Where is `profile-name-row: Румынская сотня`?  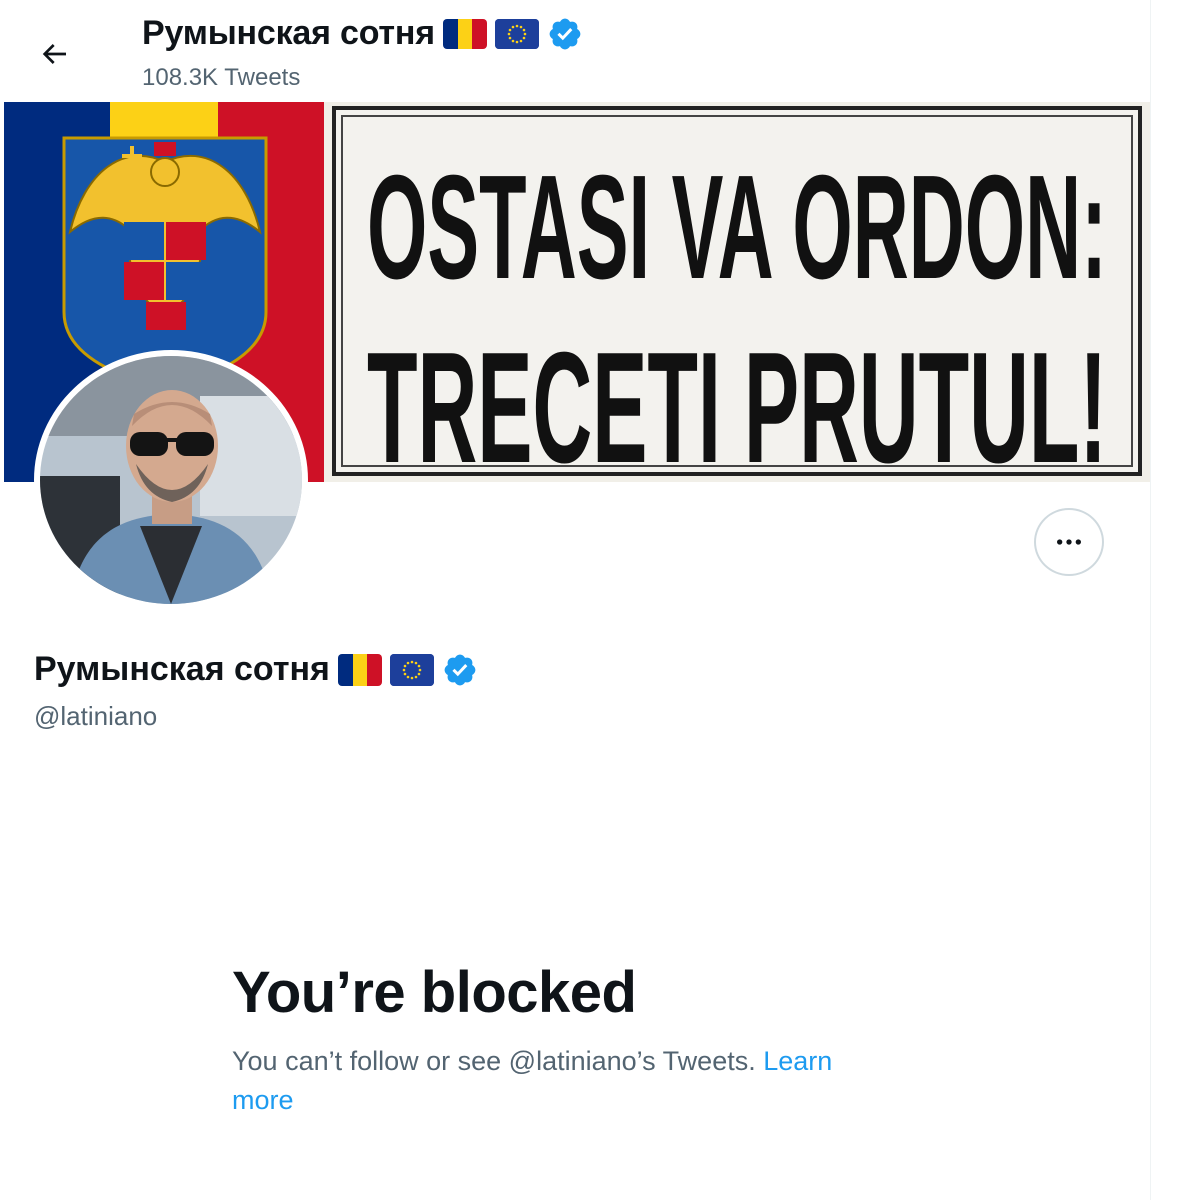 profile-name-row: Румынская сотня is located at coordinates (256, 669).